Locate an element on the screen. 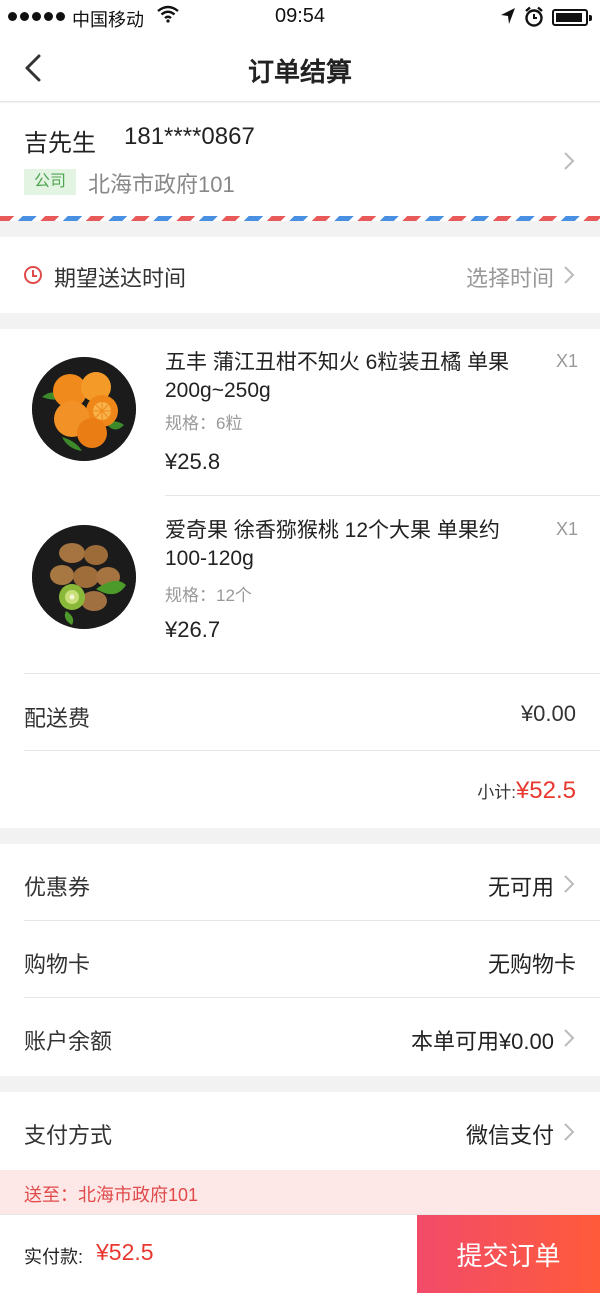  page-title: 订单结算 is located at coordinates (299, 72).